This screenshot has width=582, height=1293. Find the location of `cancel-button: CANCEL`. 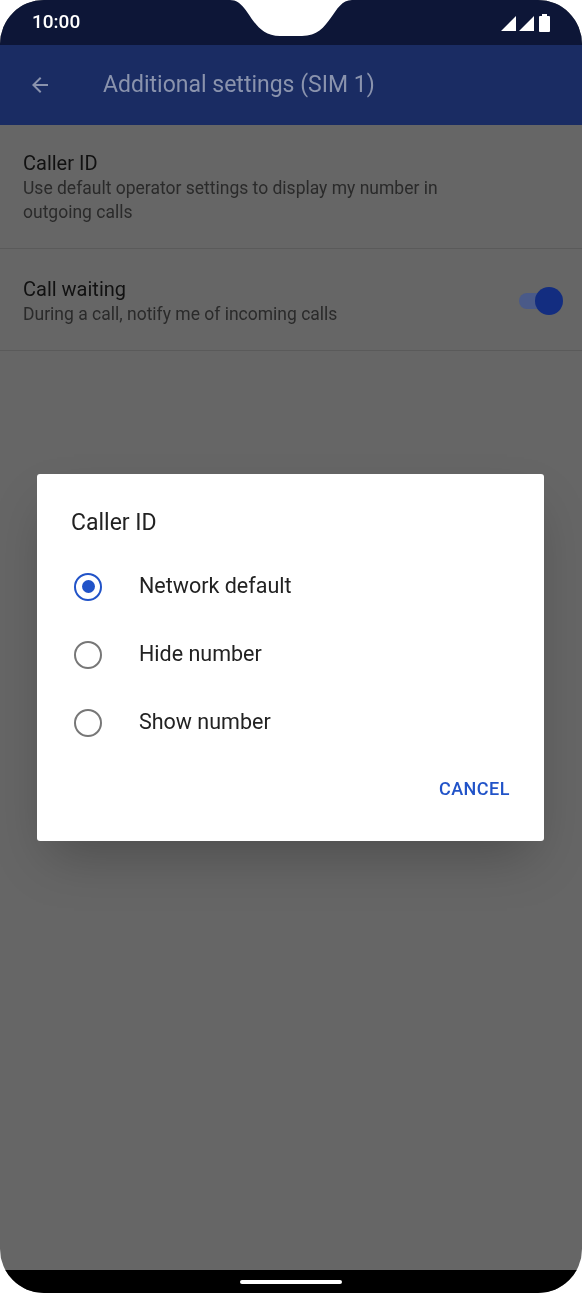

cancel-button: CANCEL is located at coordinates (474, 788).